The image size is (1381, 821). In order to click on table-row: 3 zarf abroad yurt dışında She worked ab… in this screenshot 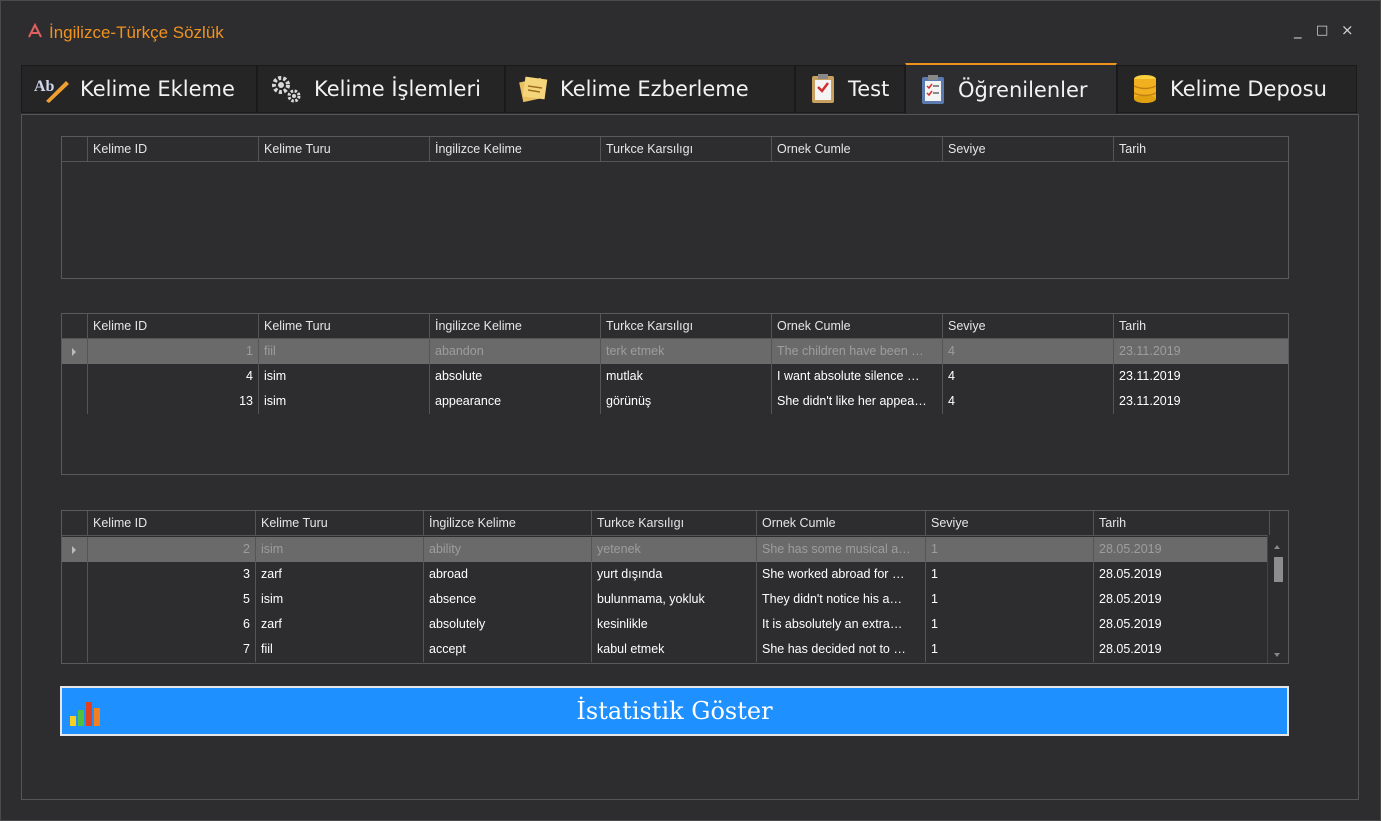, I will do `click(665, 574)`.